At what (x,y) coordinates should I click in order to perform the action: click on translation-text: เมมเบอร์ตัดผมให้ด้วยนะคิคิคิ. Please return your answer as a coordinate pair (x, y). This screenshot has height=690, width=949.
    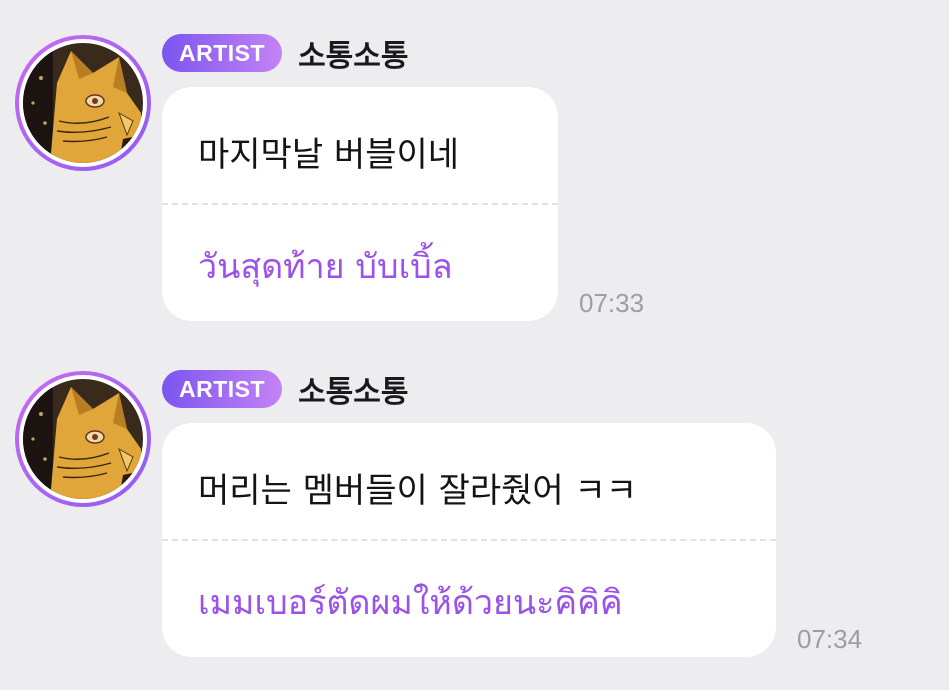
    Looking at the image, I should click on (410, 603).